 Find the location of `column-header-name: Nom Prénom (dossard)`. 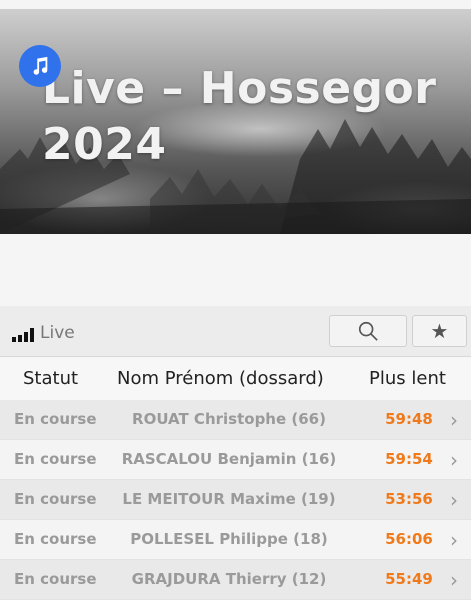

column-header-name: Nom Prénom (dossard) is located at coordinates (220, 378).